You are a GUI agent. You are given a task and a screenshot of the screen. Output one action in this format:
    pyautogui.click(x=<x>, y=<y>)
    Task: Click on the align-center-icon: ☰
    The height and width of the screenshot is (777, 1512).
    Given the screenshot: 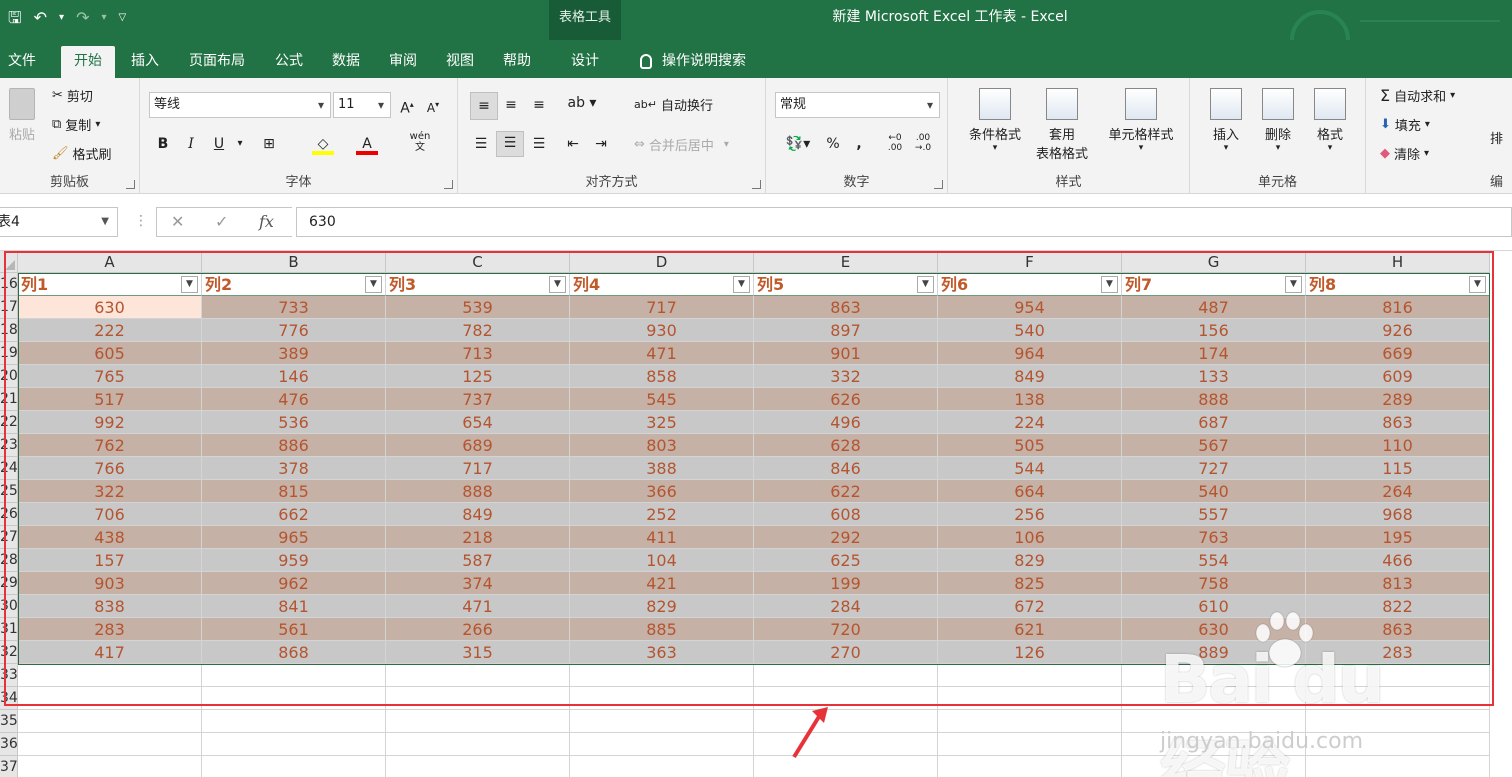 What is the action you would take?
    pyautogui.click(x=510, y=144)
    